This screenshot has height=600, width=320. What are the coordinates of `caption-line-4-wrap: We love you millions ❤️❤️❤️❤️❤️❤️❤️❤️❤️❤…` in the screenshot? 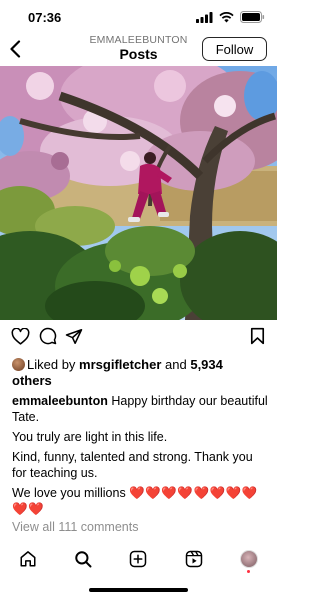 It's located at (141, 501).